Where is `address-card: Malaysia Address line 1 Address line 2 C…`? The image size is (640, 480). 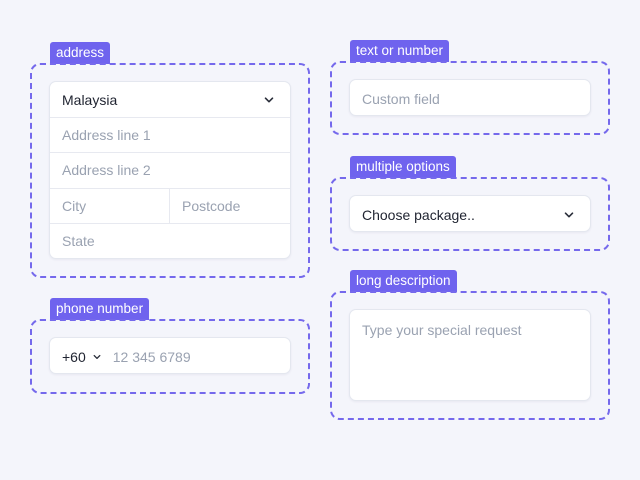 address-card: Malaysia Address line 1 Address line 2 C… is located at coordinates (170, 170).